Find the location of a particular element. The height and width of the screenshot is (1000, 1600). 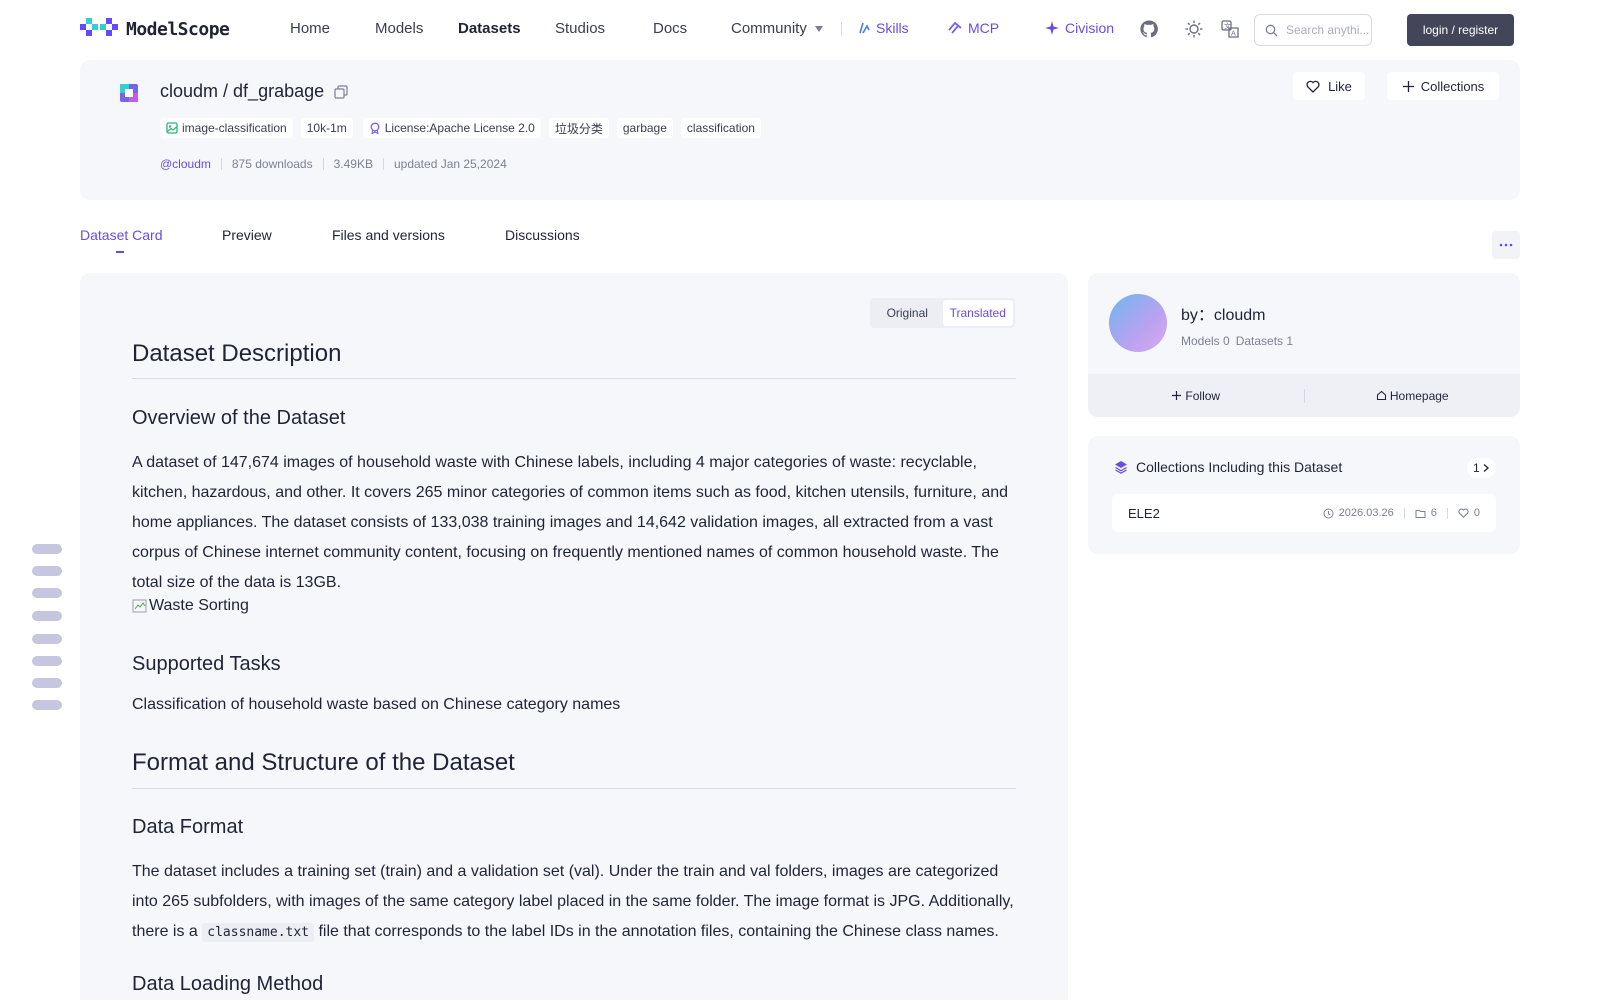

owner-models-count: Models 0 is located at coordinates (1205, 341).